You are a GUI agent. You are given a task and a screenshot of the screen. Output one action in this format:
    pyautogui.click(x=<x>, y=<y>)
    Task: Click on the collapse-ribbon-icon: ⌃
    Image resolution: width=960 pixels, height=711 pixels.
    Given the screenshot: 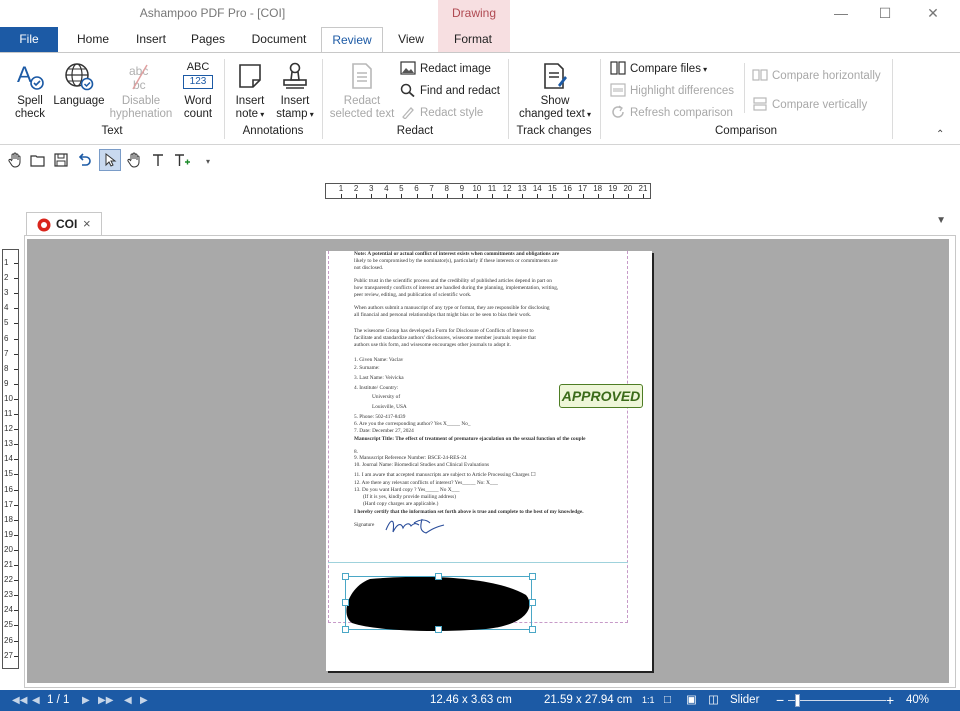 What is the action you would take?
    pyautogui.click(x=940, y=134)
    